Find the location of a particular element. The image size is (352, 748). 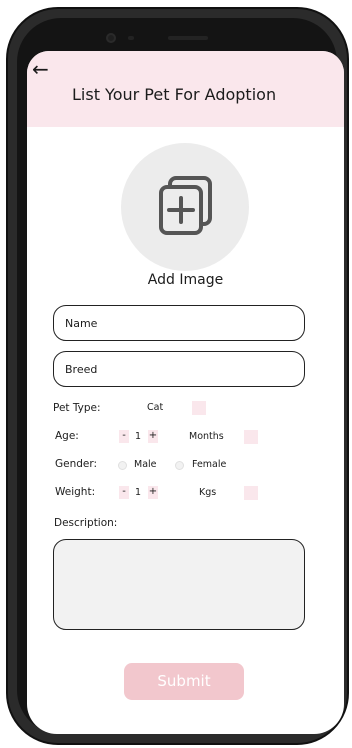

age-value: 1 is located at coordinates (138, 436).